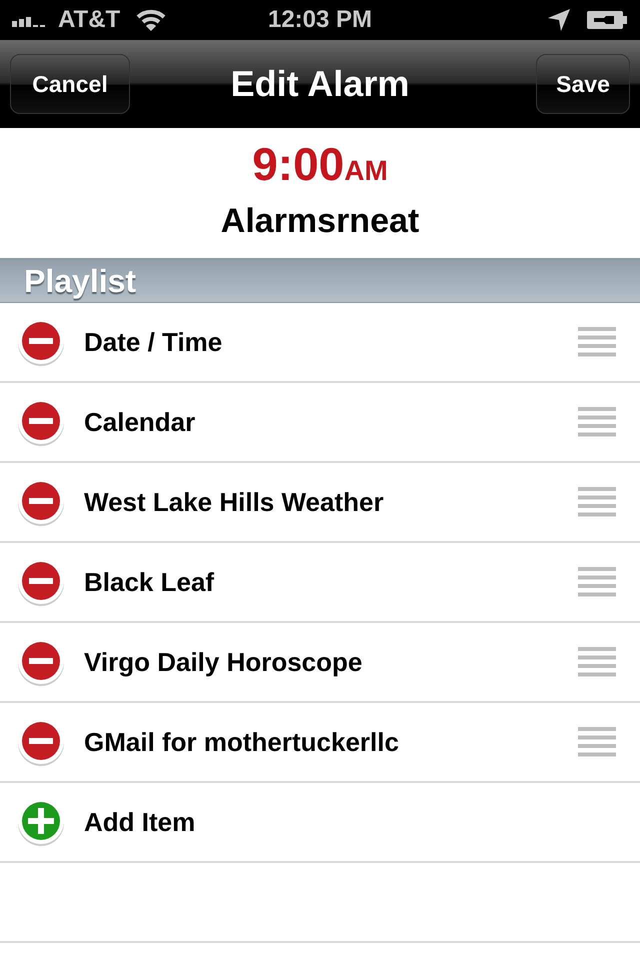 This screenshot has height=960, width=640. What do you see at coordinates (583, 84) in the screenshot?
I see `save-button: Save` at bounding box center [583, 84].